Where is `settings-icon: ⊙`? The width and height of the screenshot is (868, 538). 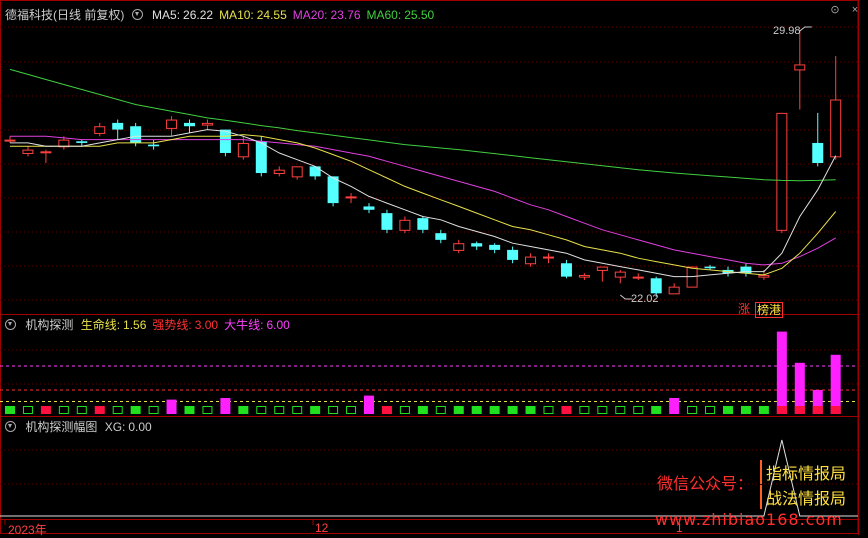
settings-icon: ⊙ is located at coordinates (835, 10).